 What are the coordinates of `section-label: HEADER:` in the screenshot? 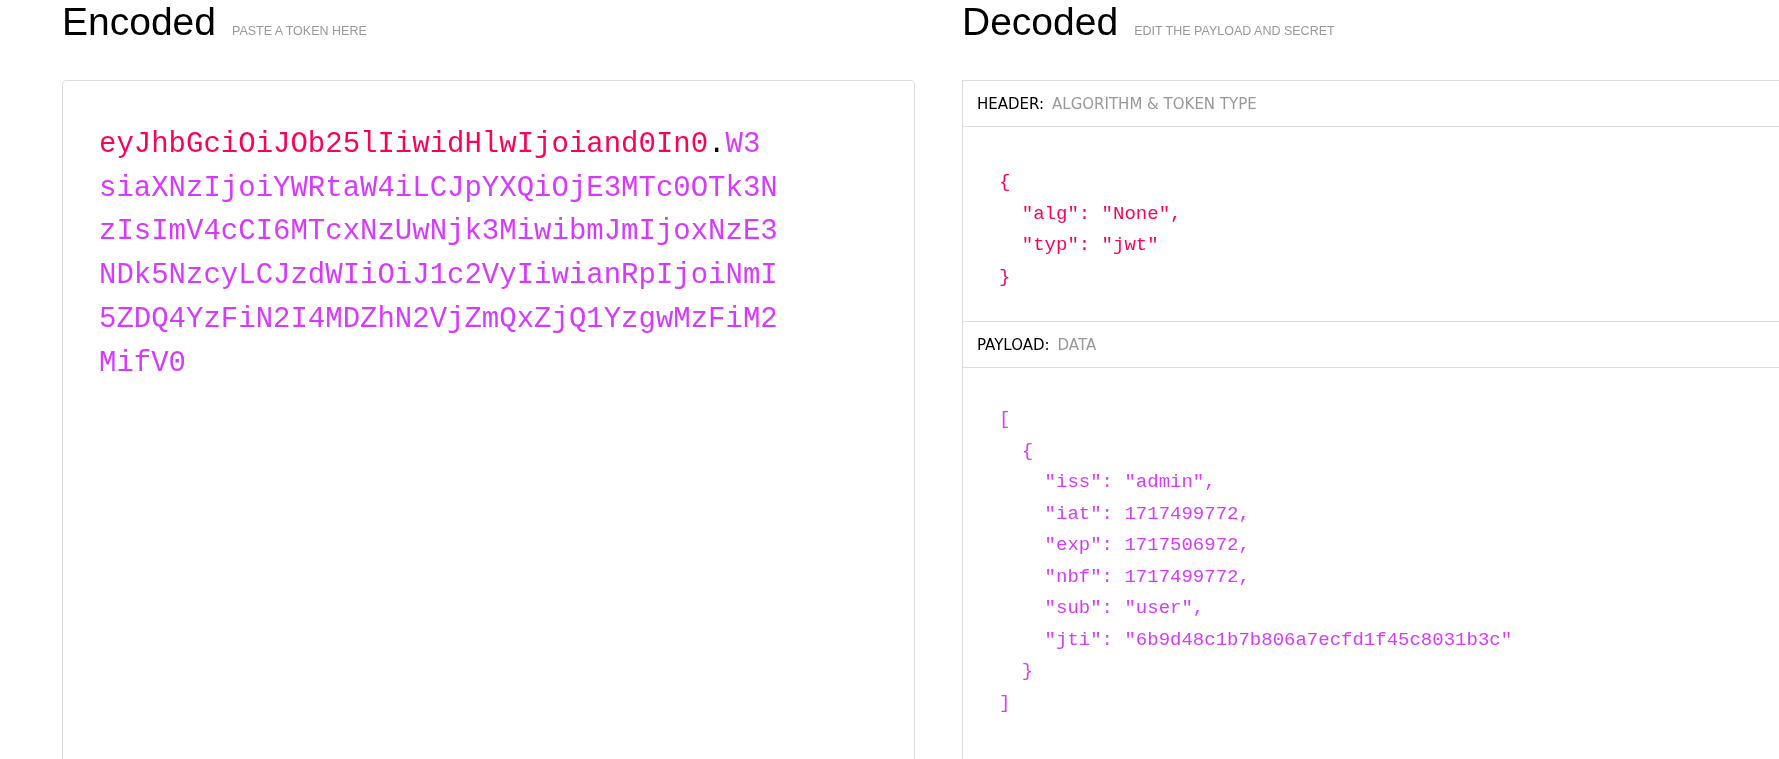 It's located at (1011, 103).